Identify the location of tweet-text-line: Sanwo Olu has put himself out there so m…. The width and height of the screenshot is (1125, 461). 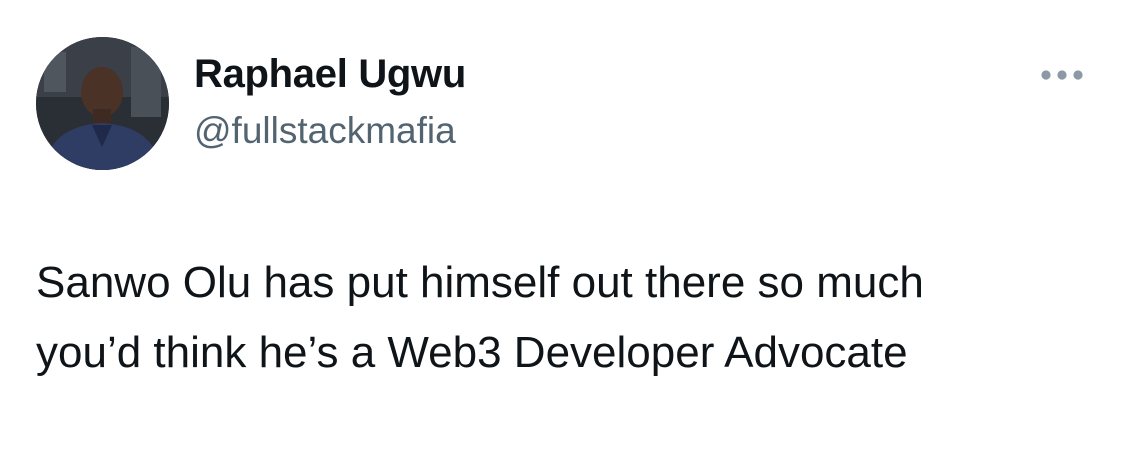
(480, 282).